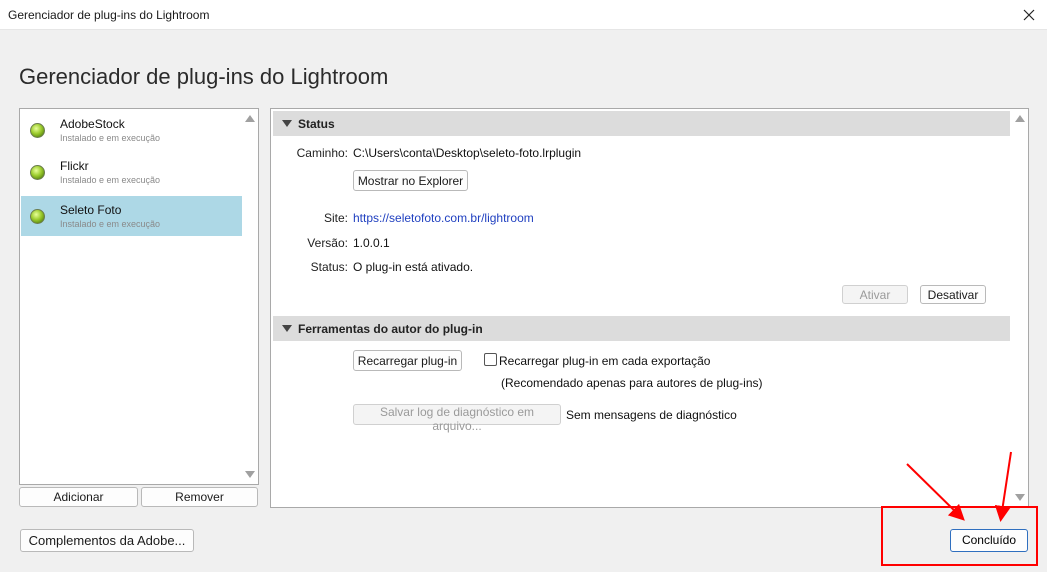  What do you see at coordinates (1003, 486) in the screenshot?
I see `annotation-arrow-right` at bounding box center [1003, 486].